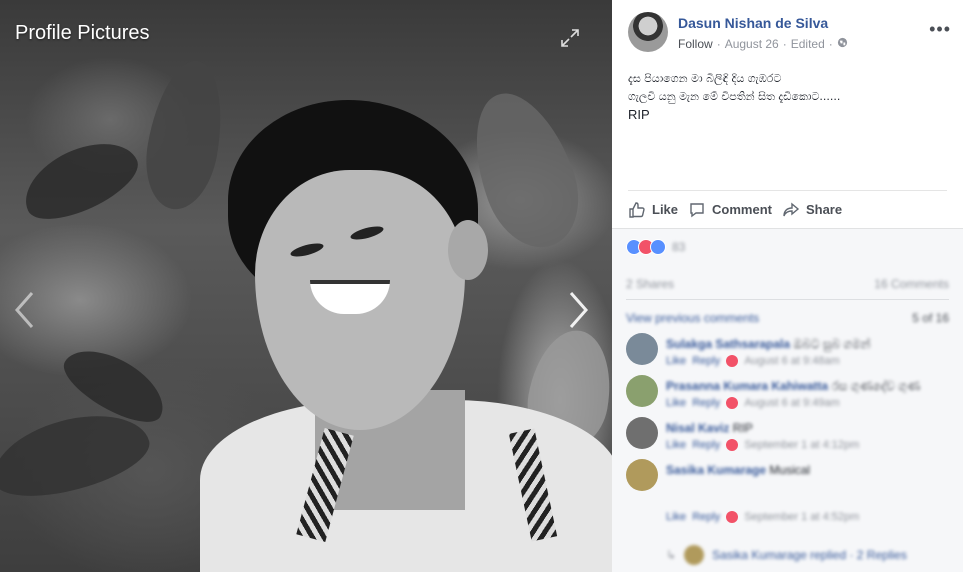 This screenshot has width=963, height=572. What do you see at coordinates (665, 209) in the screenshot?
I see `like-label: Like` at bounding box center [665, 209].